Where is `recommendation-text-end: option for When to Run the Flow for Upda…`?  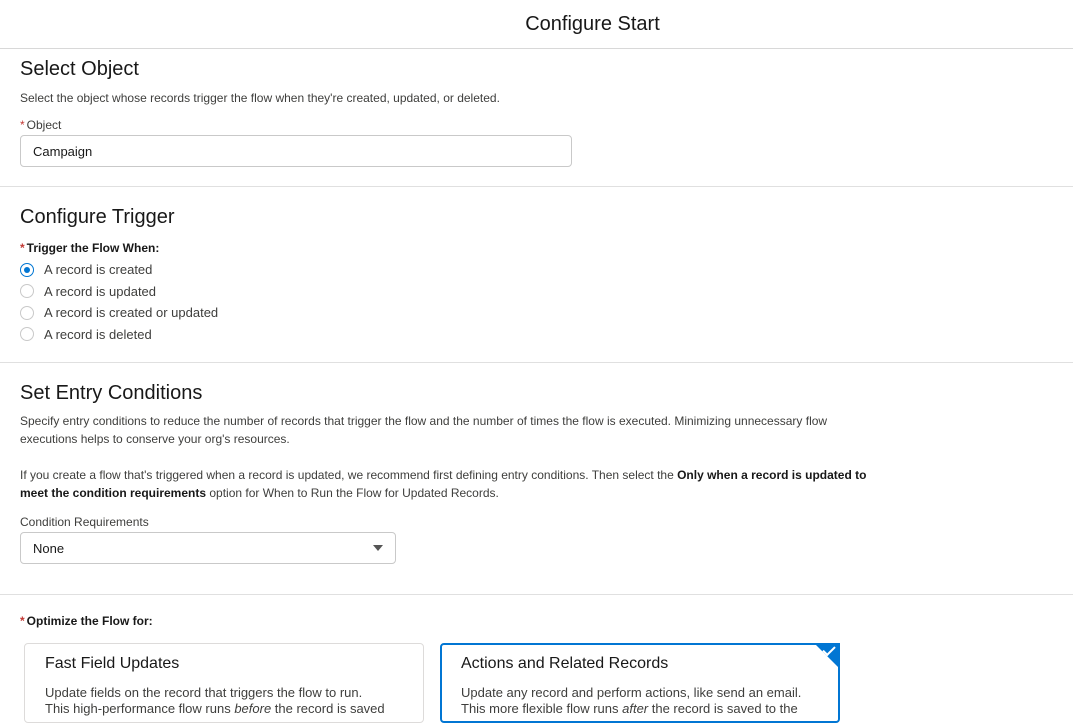
recommendation-text-end: option for When to Run the Flow for Upda… is located at coordinates (352, 493).